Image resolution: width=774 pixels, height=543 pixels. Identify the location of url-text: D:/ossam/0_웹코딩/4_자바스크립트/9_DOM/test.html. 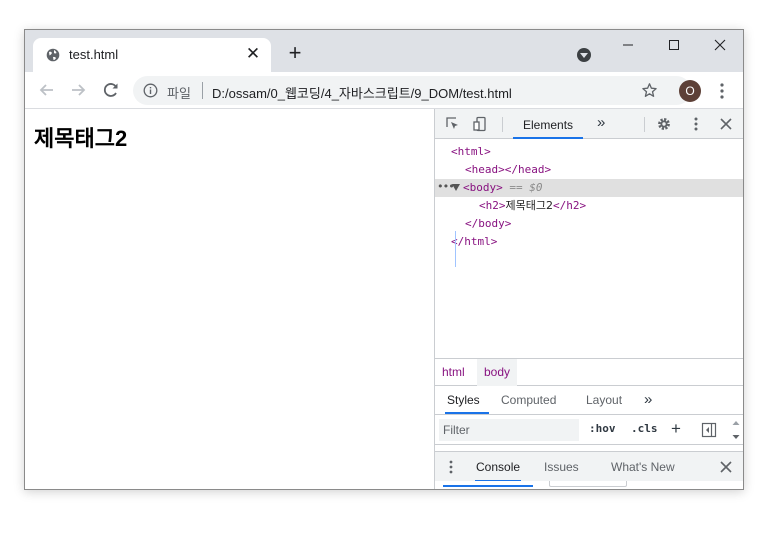
(362, 92).